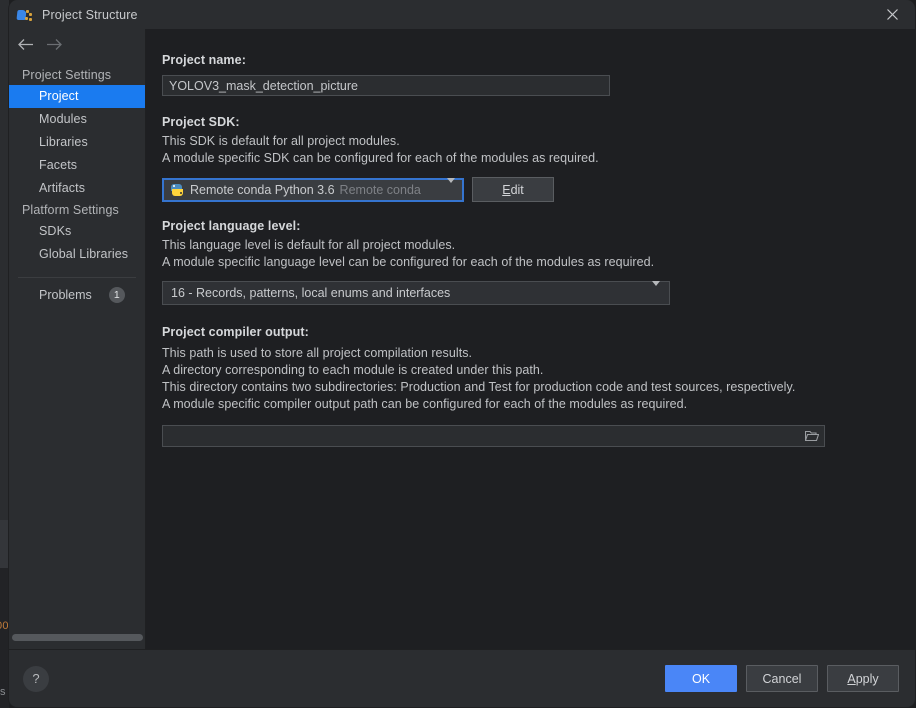 Image resolution: width=916 pixels, height=708 pixels. Describe the element at coordinates (263, 85) in the screenshot. I see `project-name-value: YOLOV3_mask_detection_picture` at that location.